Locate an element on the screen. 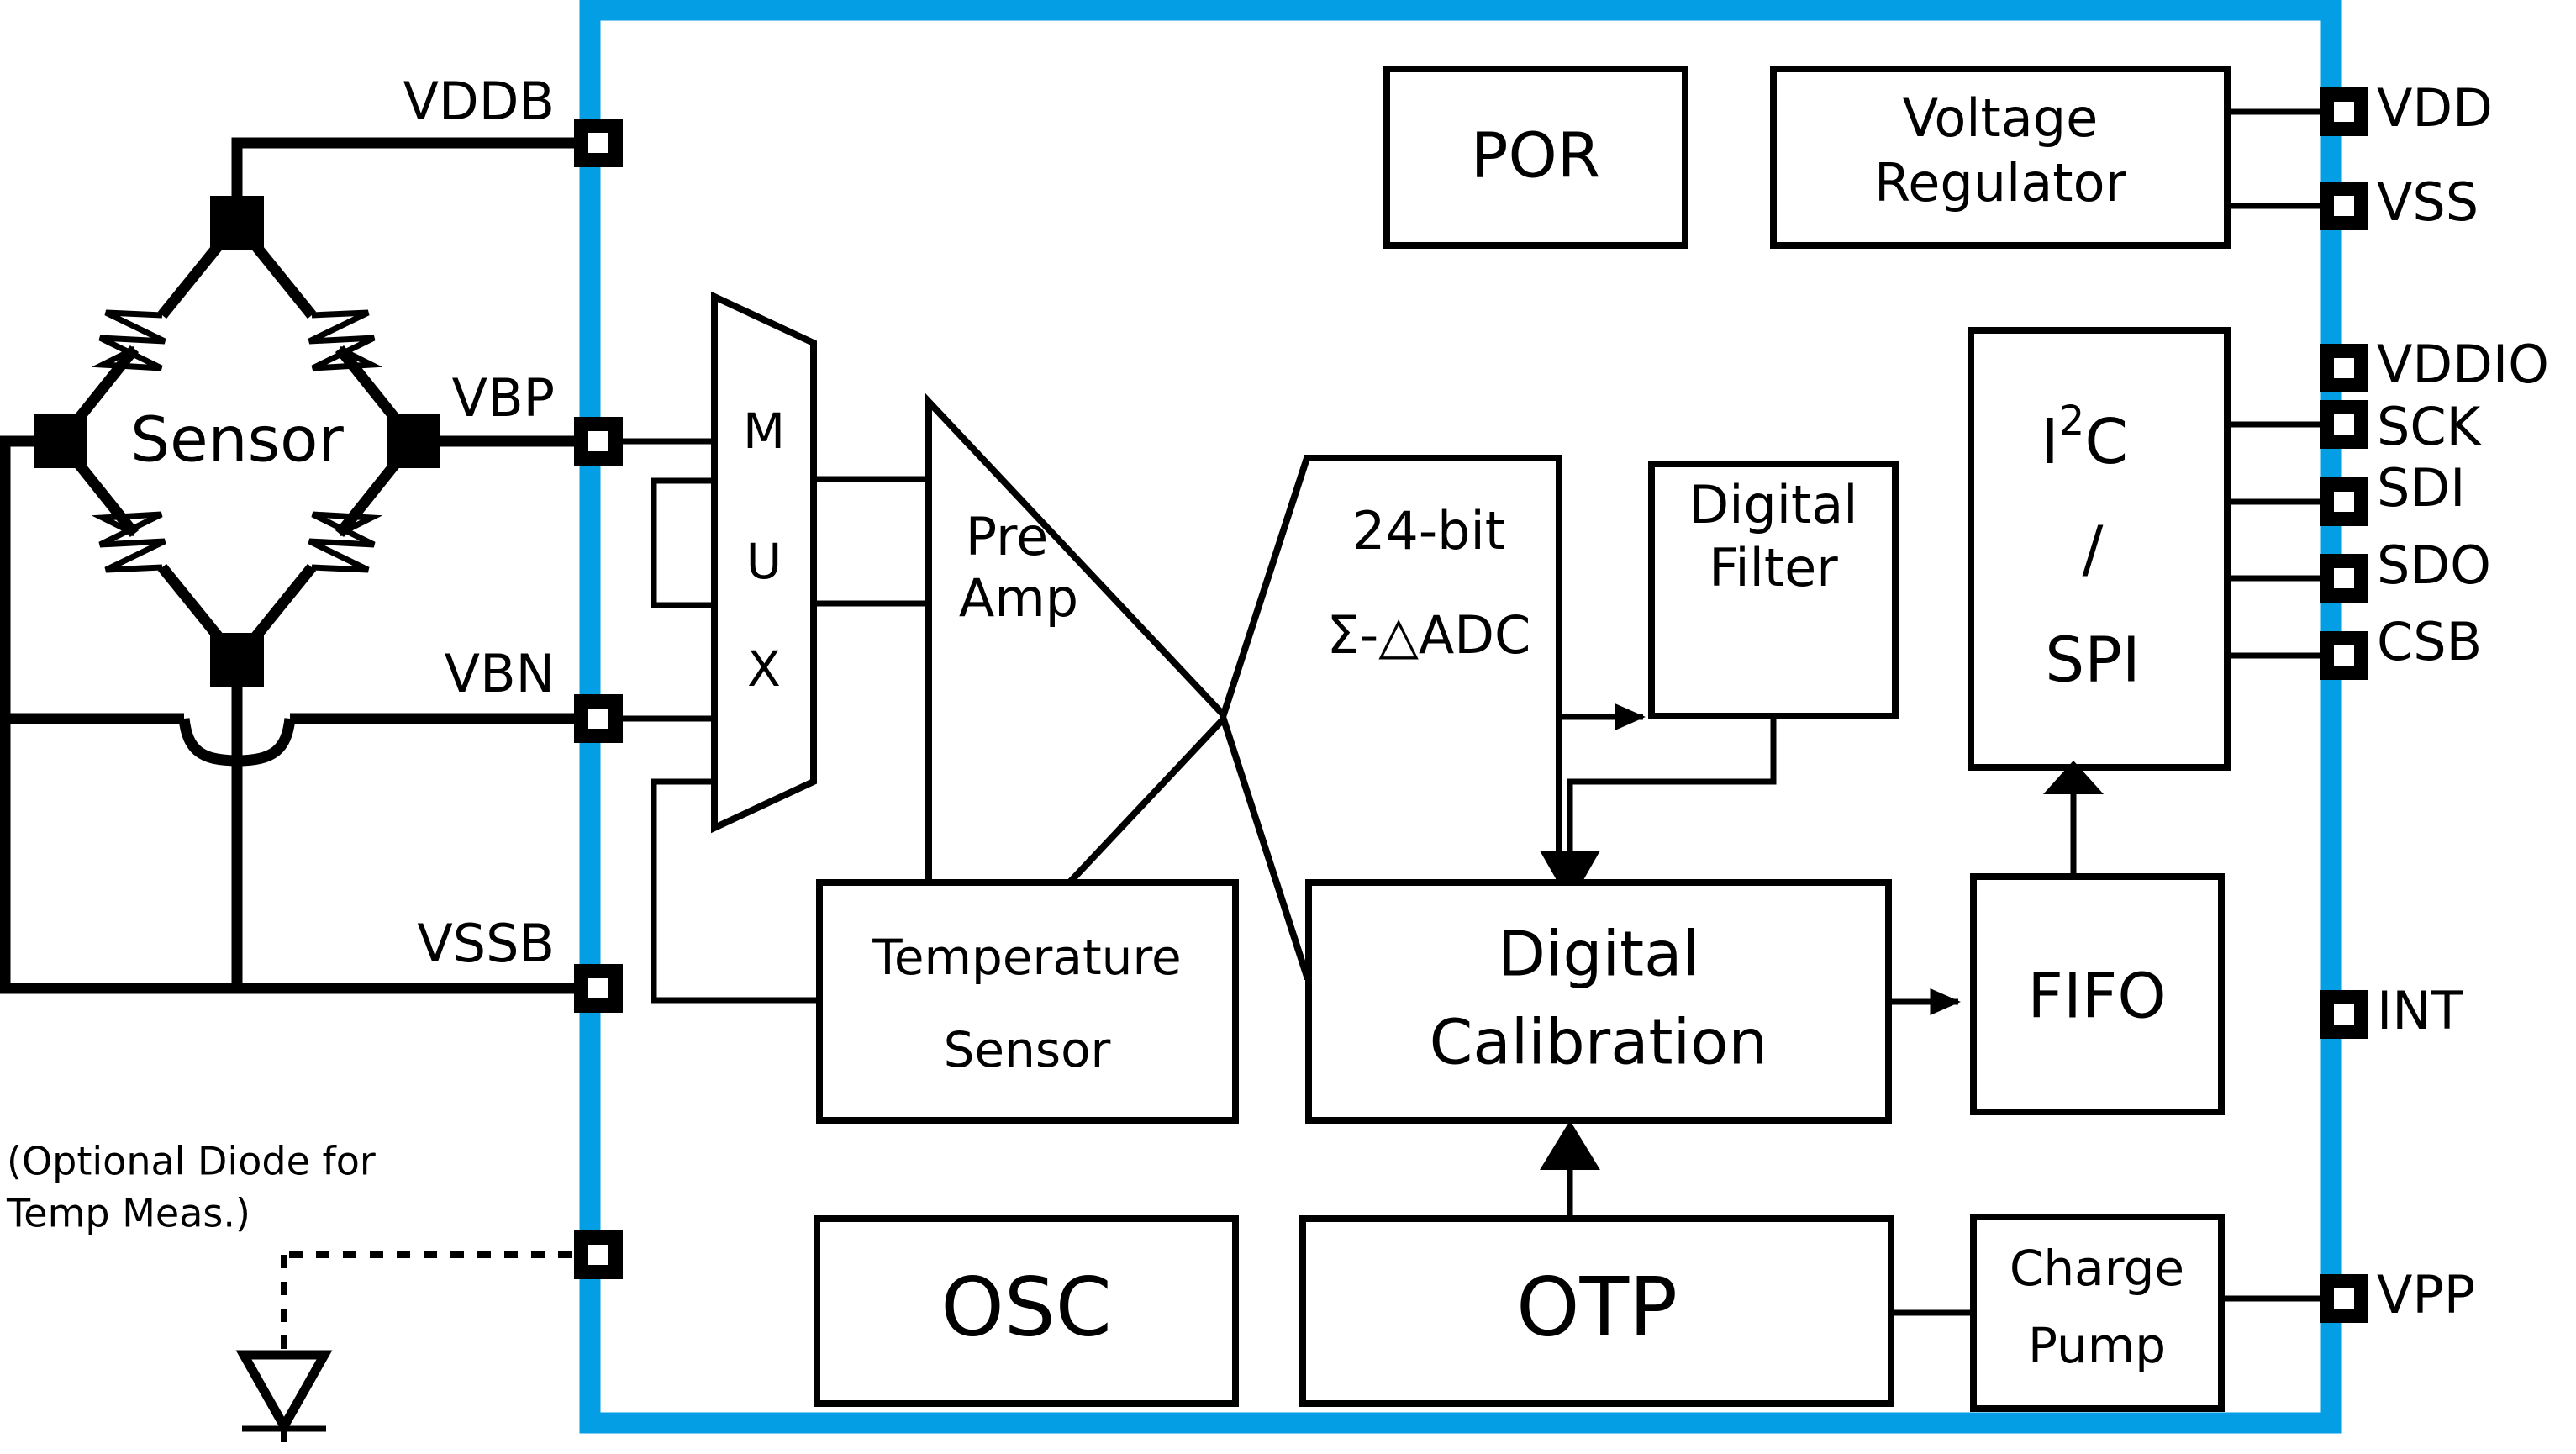  mux-letter-m: M is located at coordinates (764, 431).